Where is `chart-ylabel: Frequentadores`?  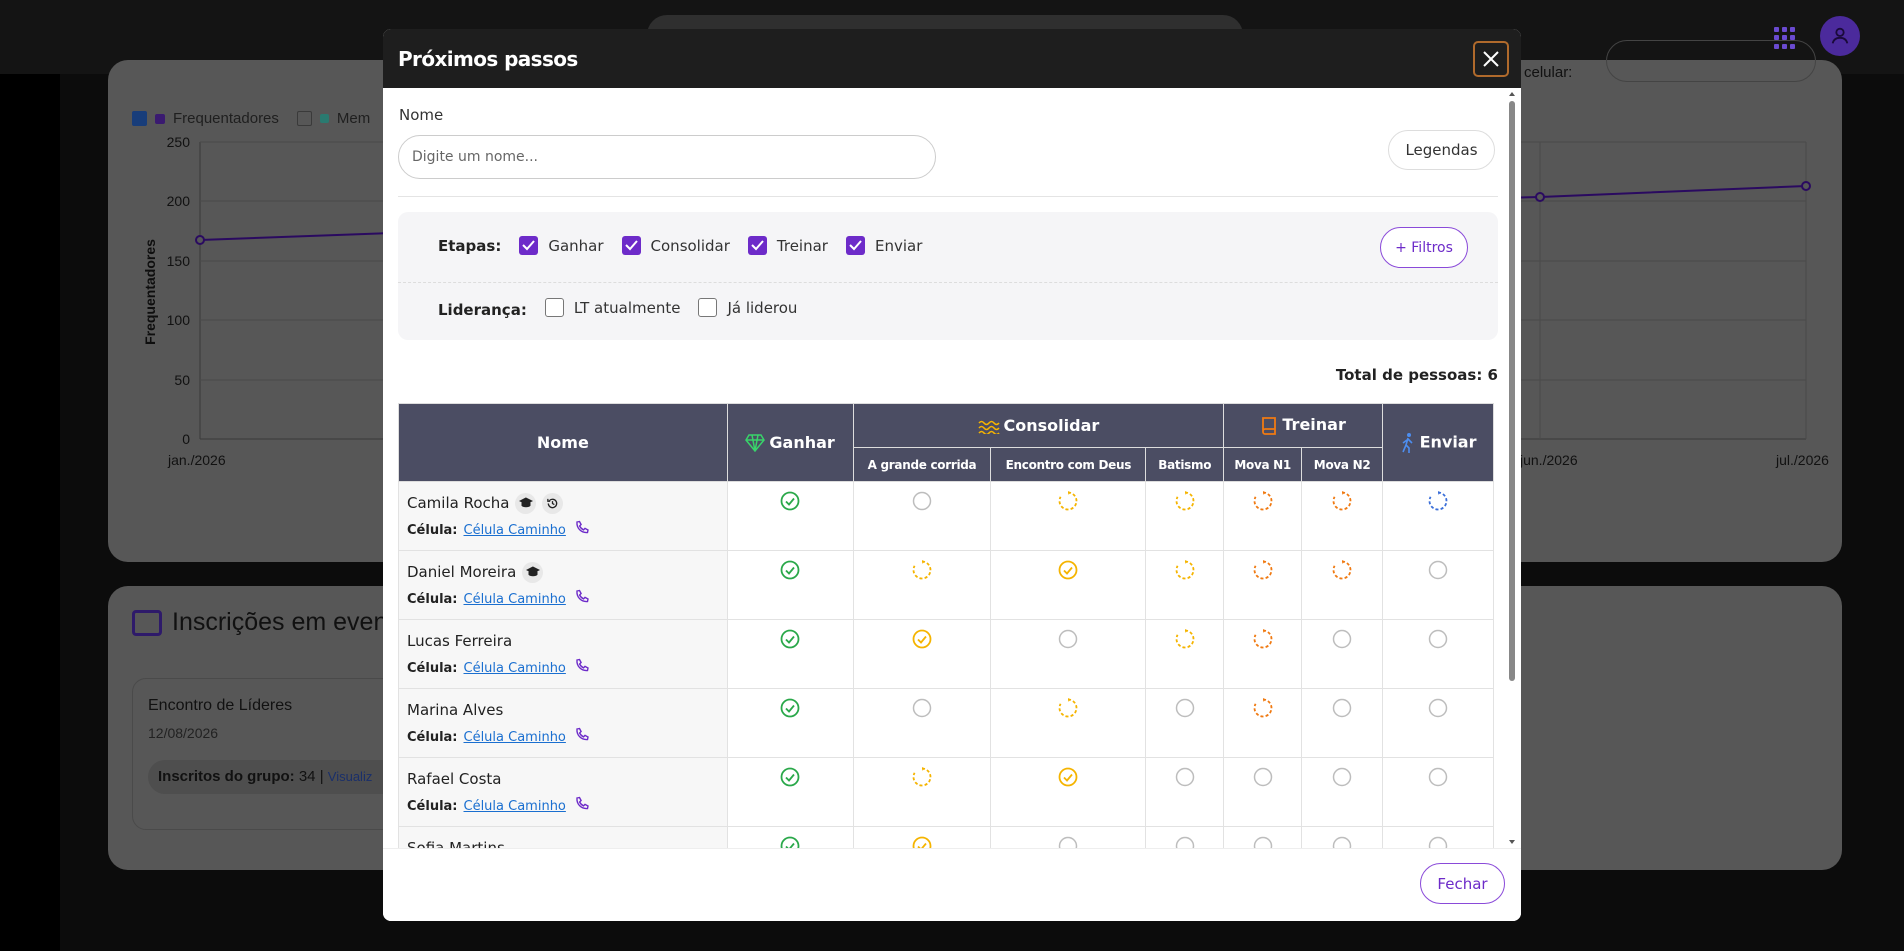
chart-ylabel: Frequentadores is located at coordinates (150, 292).